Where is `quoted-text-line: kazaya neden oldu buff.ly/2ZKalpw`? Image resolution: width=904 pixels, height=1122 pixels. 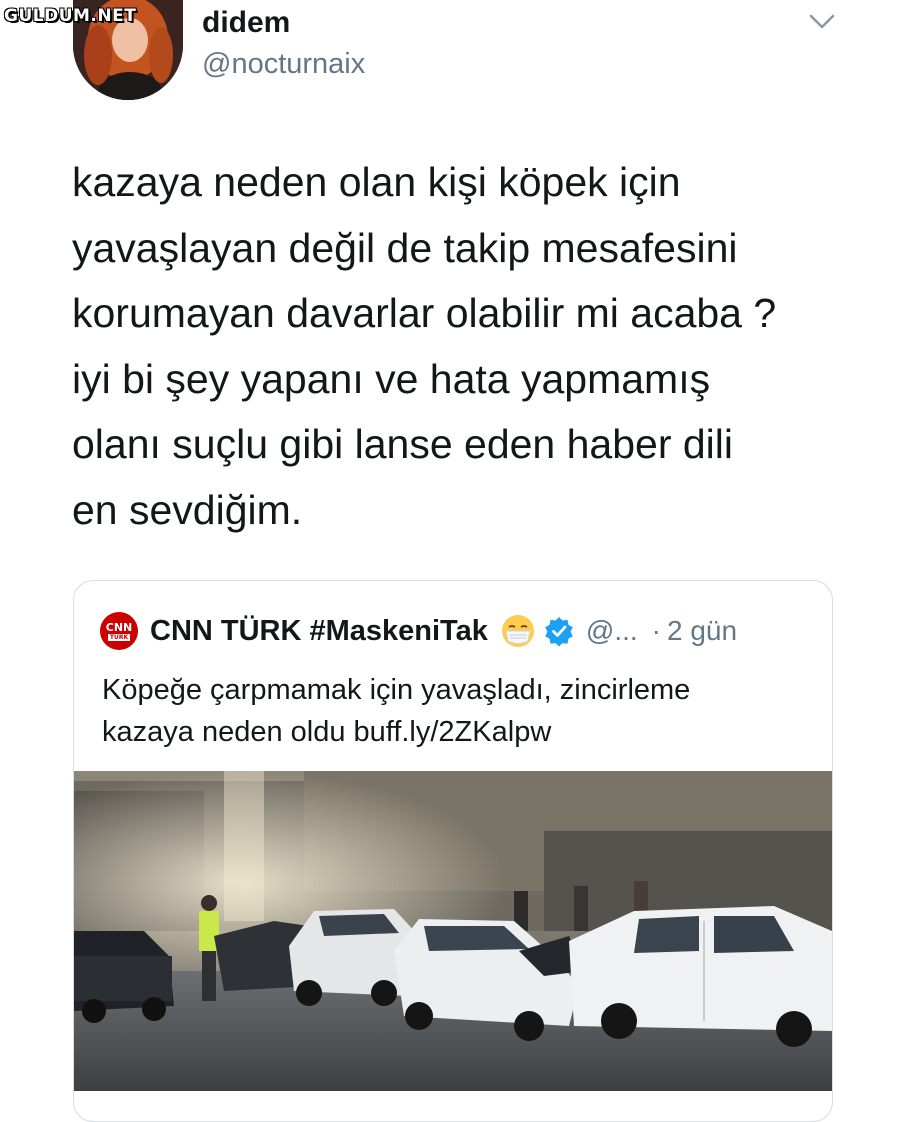
quoted-text-line: kazaya neden oldu buff.ly/2ZKalpw is located at coordinates (327, 732).